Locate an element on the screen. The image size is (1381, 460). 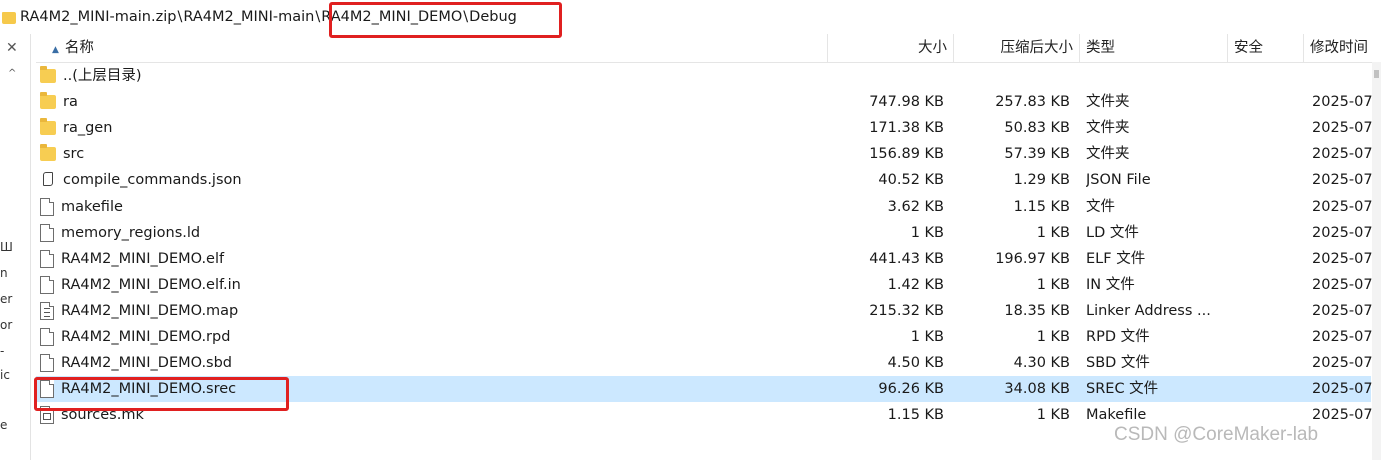
file-compressed-size: 257.83 KB is located at coordinates (1032, 102).